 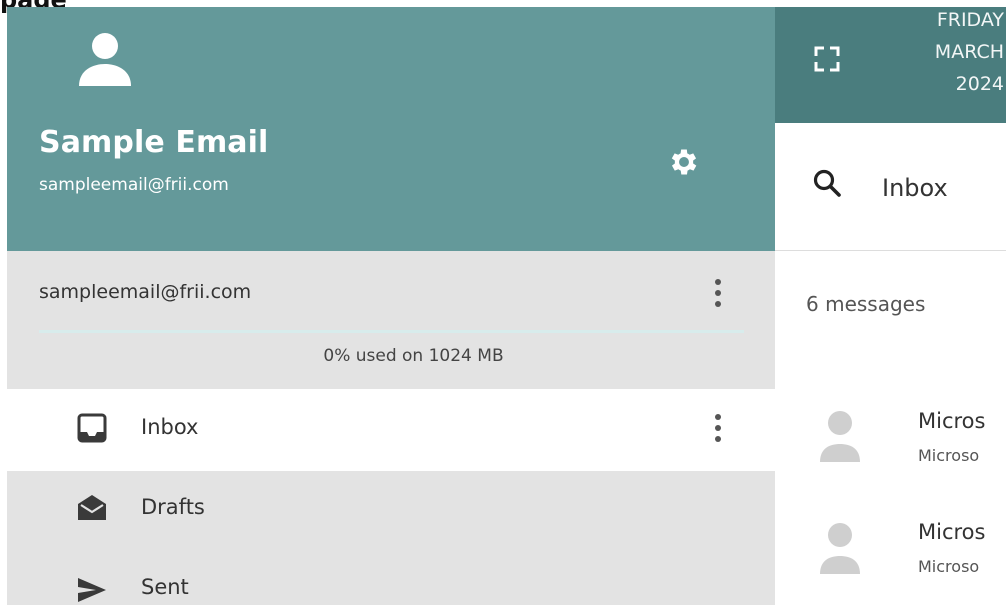 What do you see at coordinates (170, 427) in the screenshot?
I see `sidebar-item-label-inbox: Inbox` at bounding box center [170, 427].